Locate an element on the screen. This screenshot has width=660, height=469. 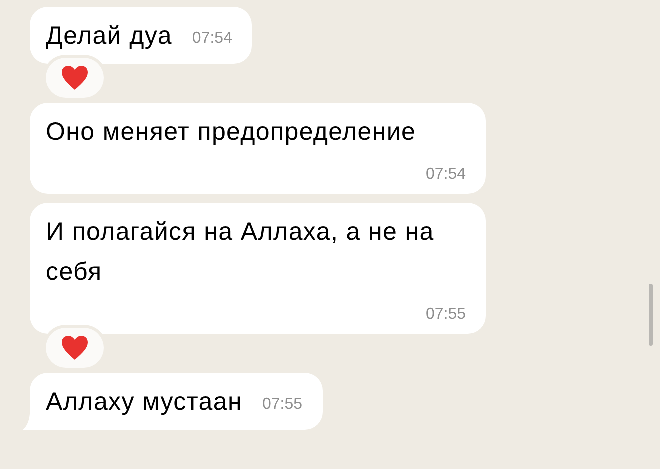
message-text: Оно меняет предопределение is located at coordinates (231, 132).